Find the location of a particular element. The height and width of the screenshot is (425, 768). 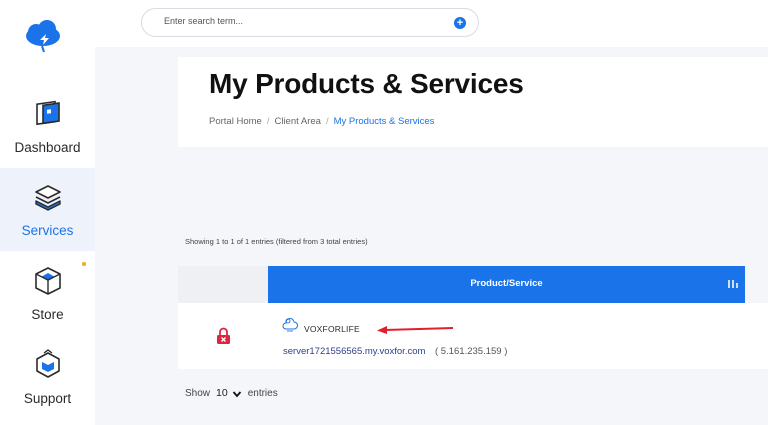

cloud-server-icon is located at coordinates (290, 325).